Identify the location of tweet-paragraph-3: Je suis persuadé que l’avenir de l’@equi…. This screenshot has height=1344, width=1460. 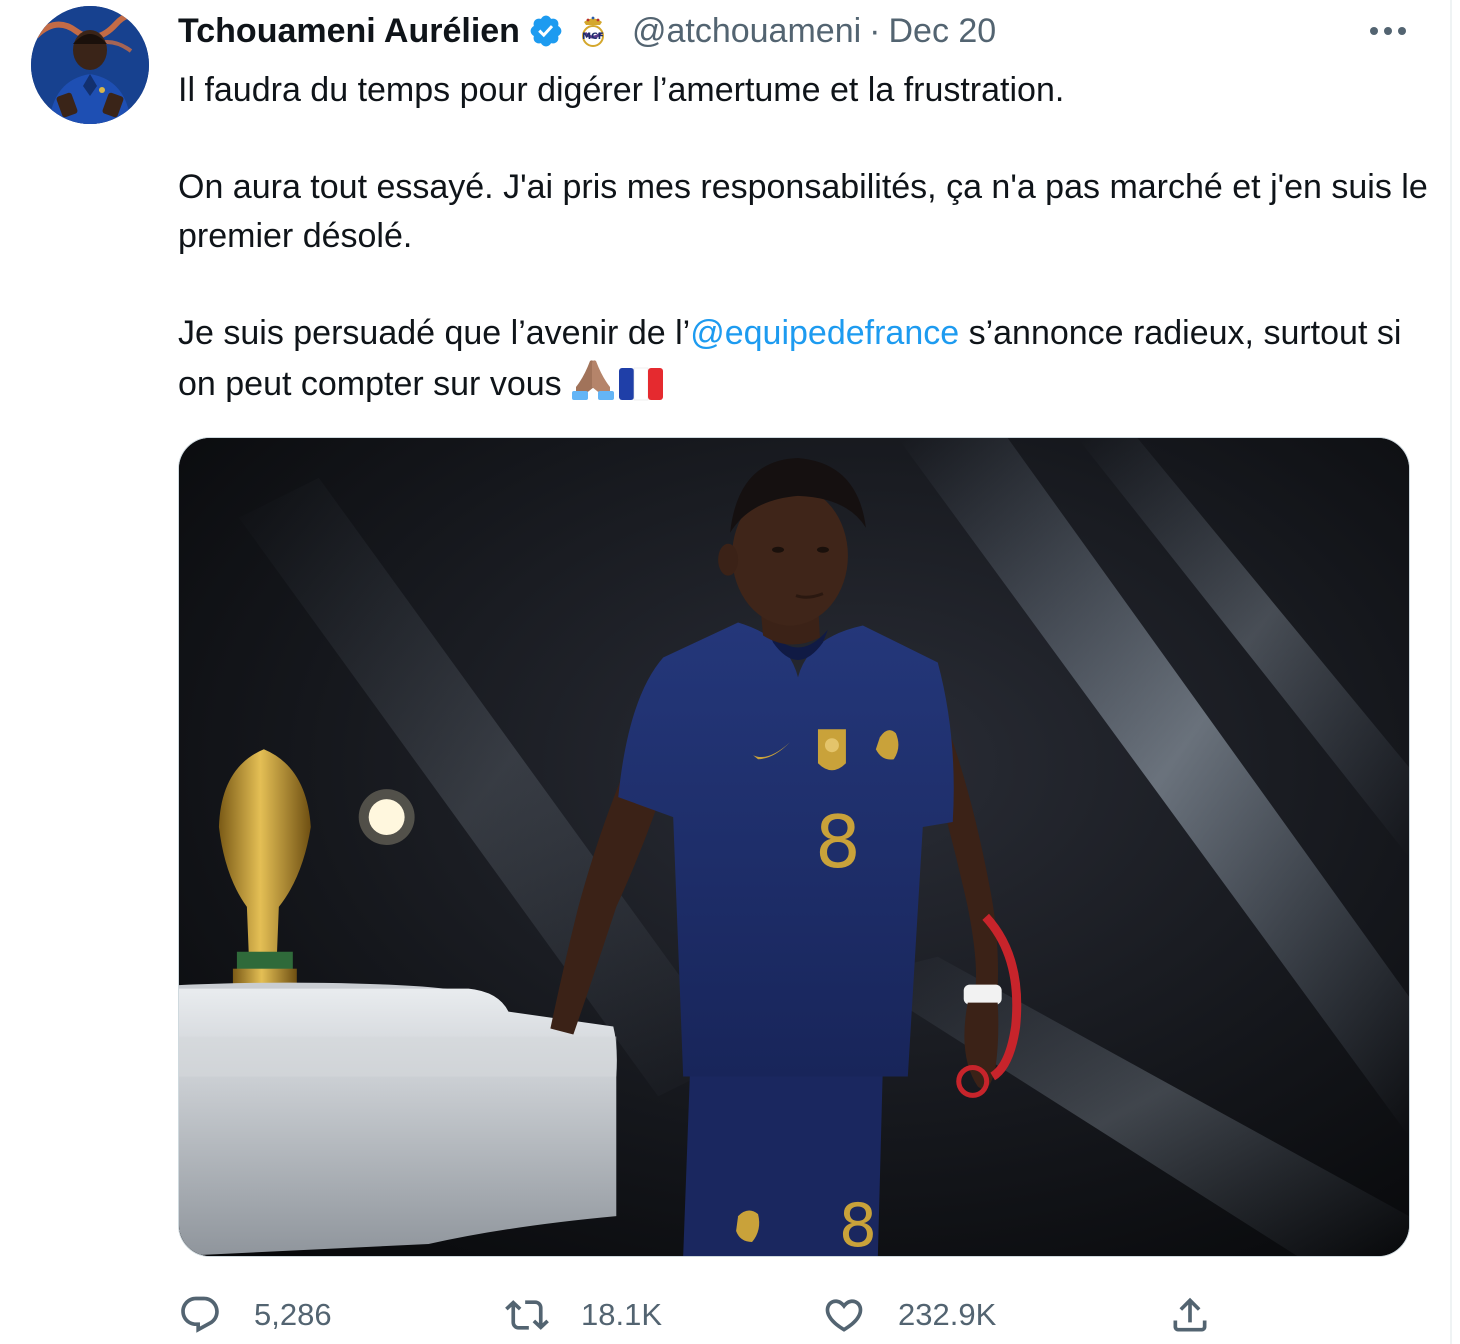
(803, 359).